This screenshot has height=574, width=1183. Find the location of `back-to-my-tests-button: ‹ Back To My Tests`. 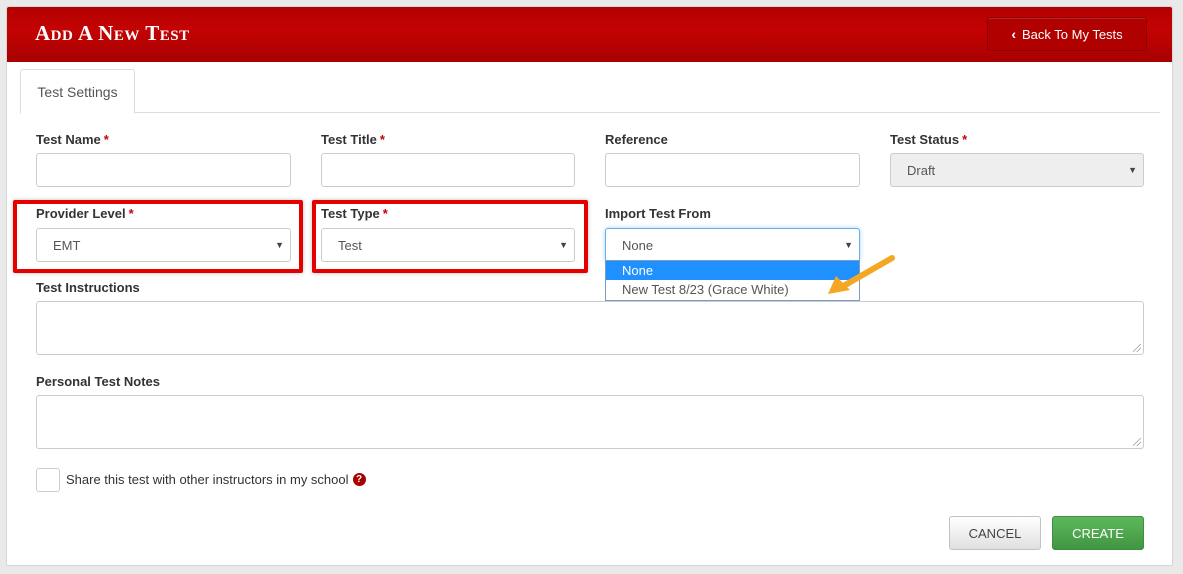

back-to-my-tests-button: ‹ Back To My Tests is located at coordinates (1067, 34).